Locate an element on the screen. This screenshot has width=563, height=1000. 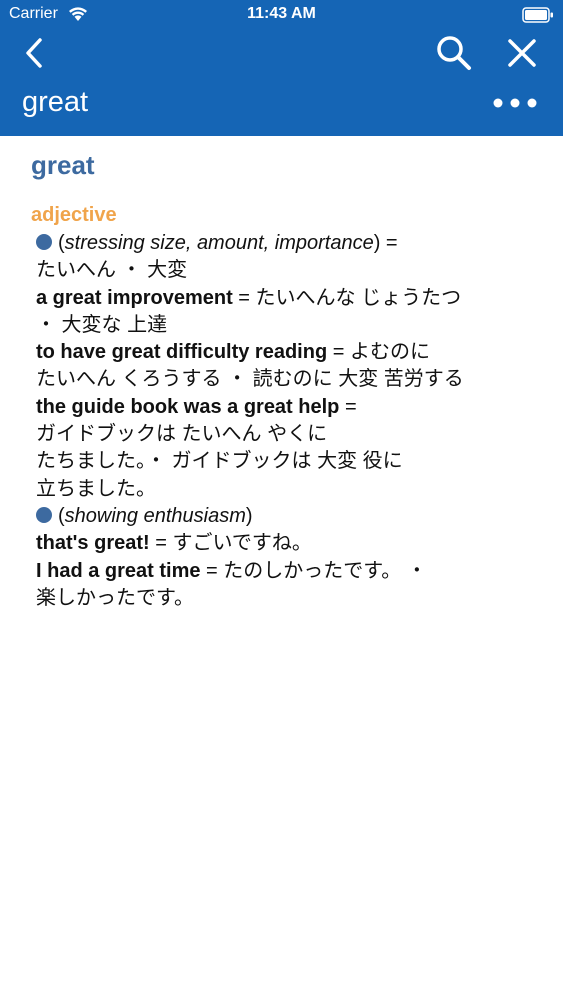
example-japanese: たいへんな じょうたつ is located at coordinates (358, 297).